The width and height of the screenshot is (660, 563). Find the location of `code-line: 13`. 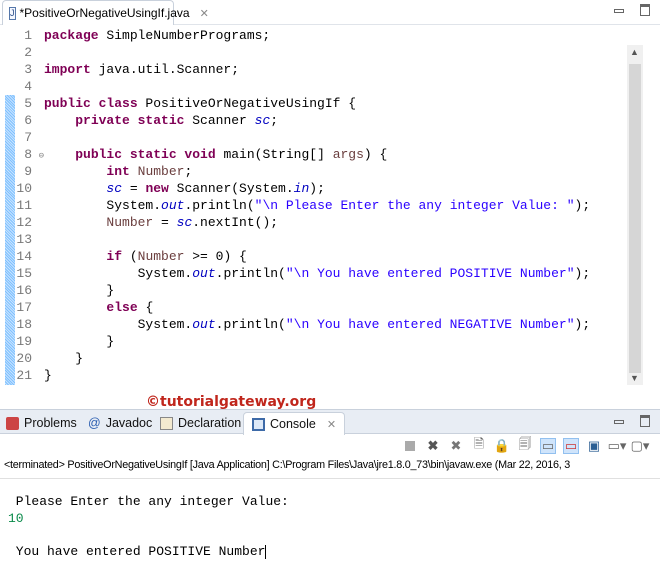

code-line: 13 is located at coordinates (313, 239).